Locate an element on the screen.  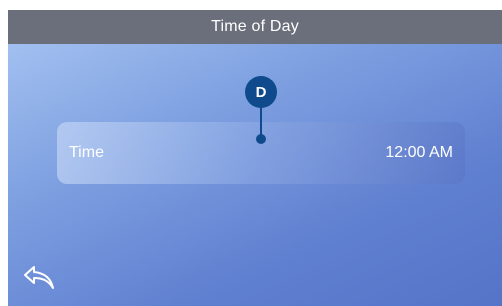
time-label: Time is located at coordinates (86, 152).